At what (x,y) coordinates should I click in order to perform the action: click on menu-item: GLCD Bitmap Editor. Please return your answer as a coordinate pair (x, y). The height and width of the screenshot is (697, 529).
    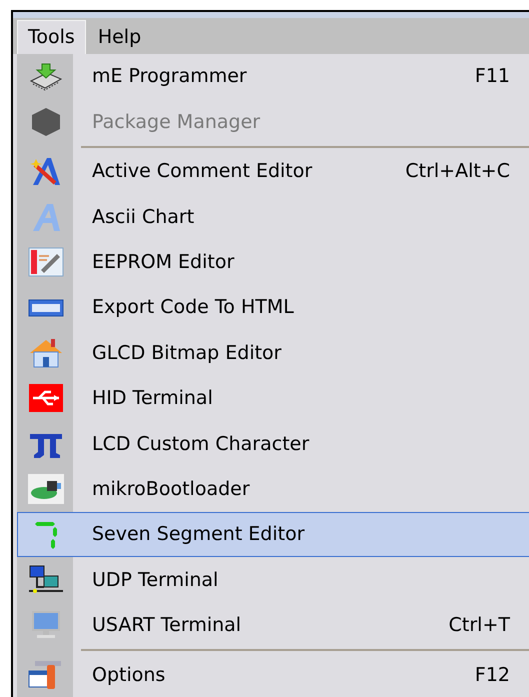
    Looking at the image, I should click on (273, 353).